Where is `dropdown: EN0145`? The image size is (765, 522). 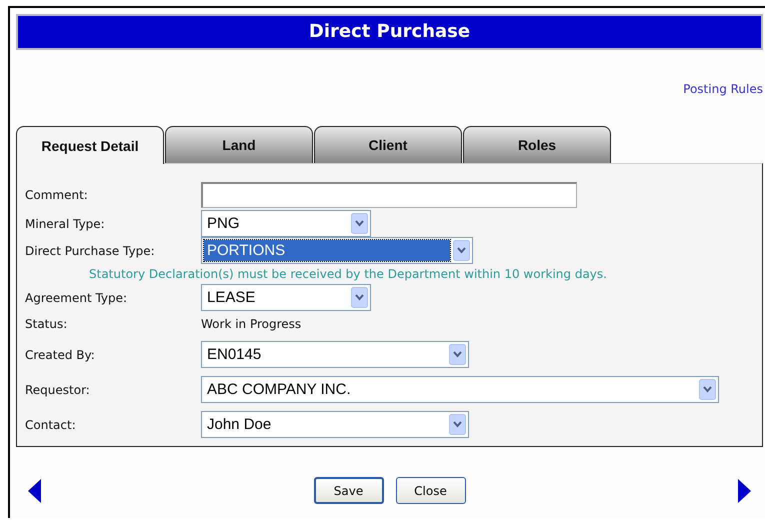
dropdown: EN0145 is located at coordinates (335, 354).